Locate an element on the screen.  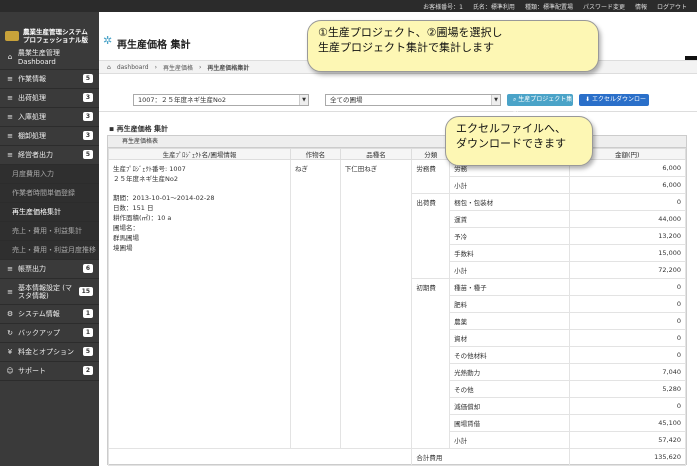
category-cell: 出荷費 is located at coordinates (431, 236).